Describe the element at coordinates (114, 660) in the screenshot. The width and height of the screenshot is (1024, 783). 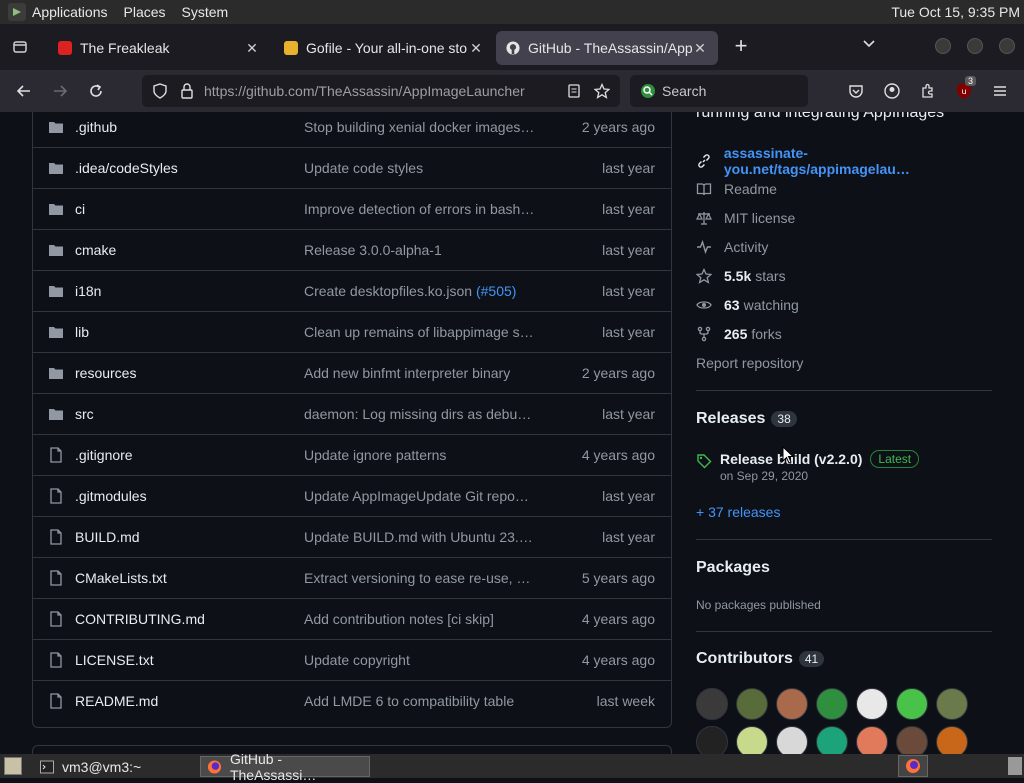
I see `file-name: LICENSE.txt` at that location.